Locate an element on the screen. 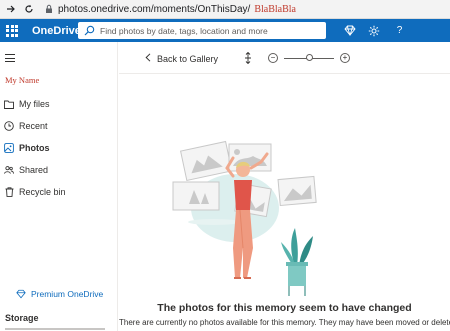 The height and width of the screenshot is (331, 450). sidebar-item-label: Recent is located at coordinates (33, 126).